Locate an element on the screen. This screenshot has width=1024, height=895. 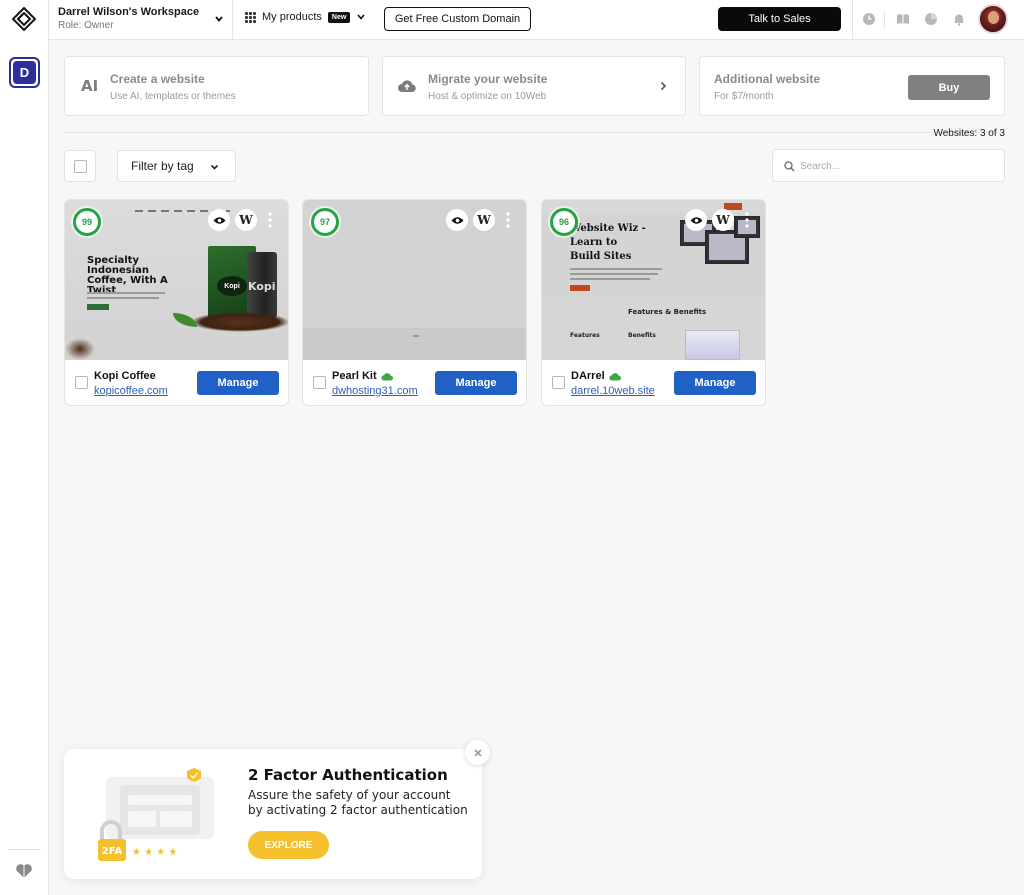
my-products-label: My products is located at coordinates (292, 17).